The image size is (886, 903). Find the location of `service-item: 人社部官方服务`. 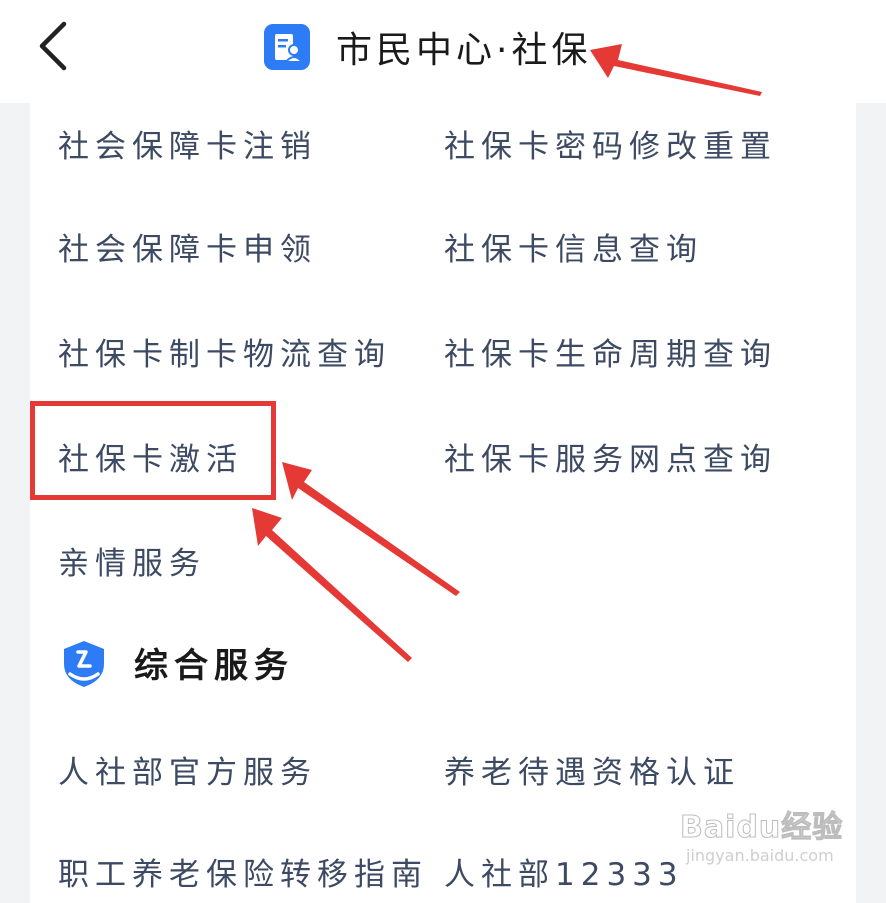

service-item: 人社部官方服务 is located at coordinates (187, 773).